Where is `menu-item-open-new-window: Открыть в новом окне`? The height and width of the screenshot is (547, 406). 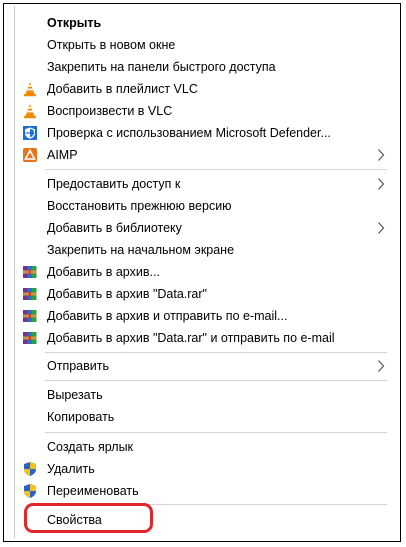
menu-item-open-new-window: Открыть в новом окне is located at coordinates (204, 45).